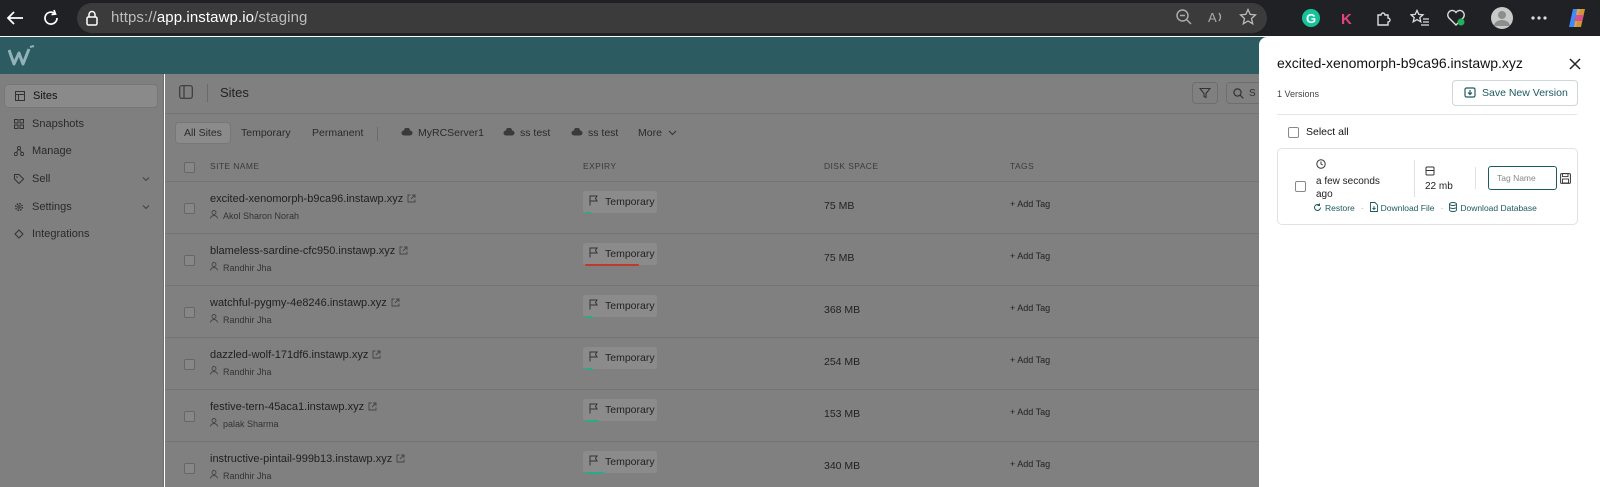  Describe the element at coordinates (1384, 18) in the screenshot. I see `extensions-puzzle-icon` at that location.